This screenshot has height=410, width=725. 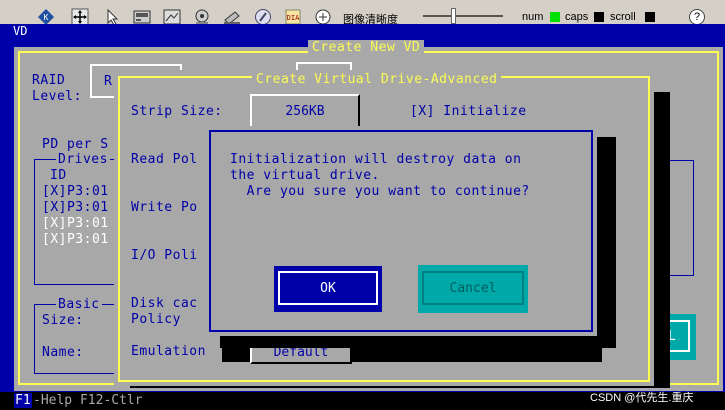 I want to click on ok-button: OK, so click(x=328, y=289).